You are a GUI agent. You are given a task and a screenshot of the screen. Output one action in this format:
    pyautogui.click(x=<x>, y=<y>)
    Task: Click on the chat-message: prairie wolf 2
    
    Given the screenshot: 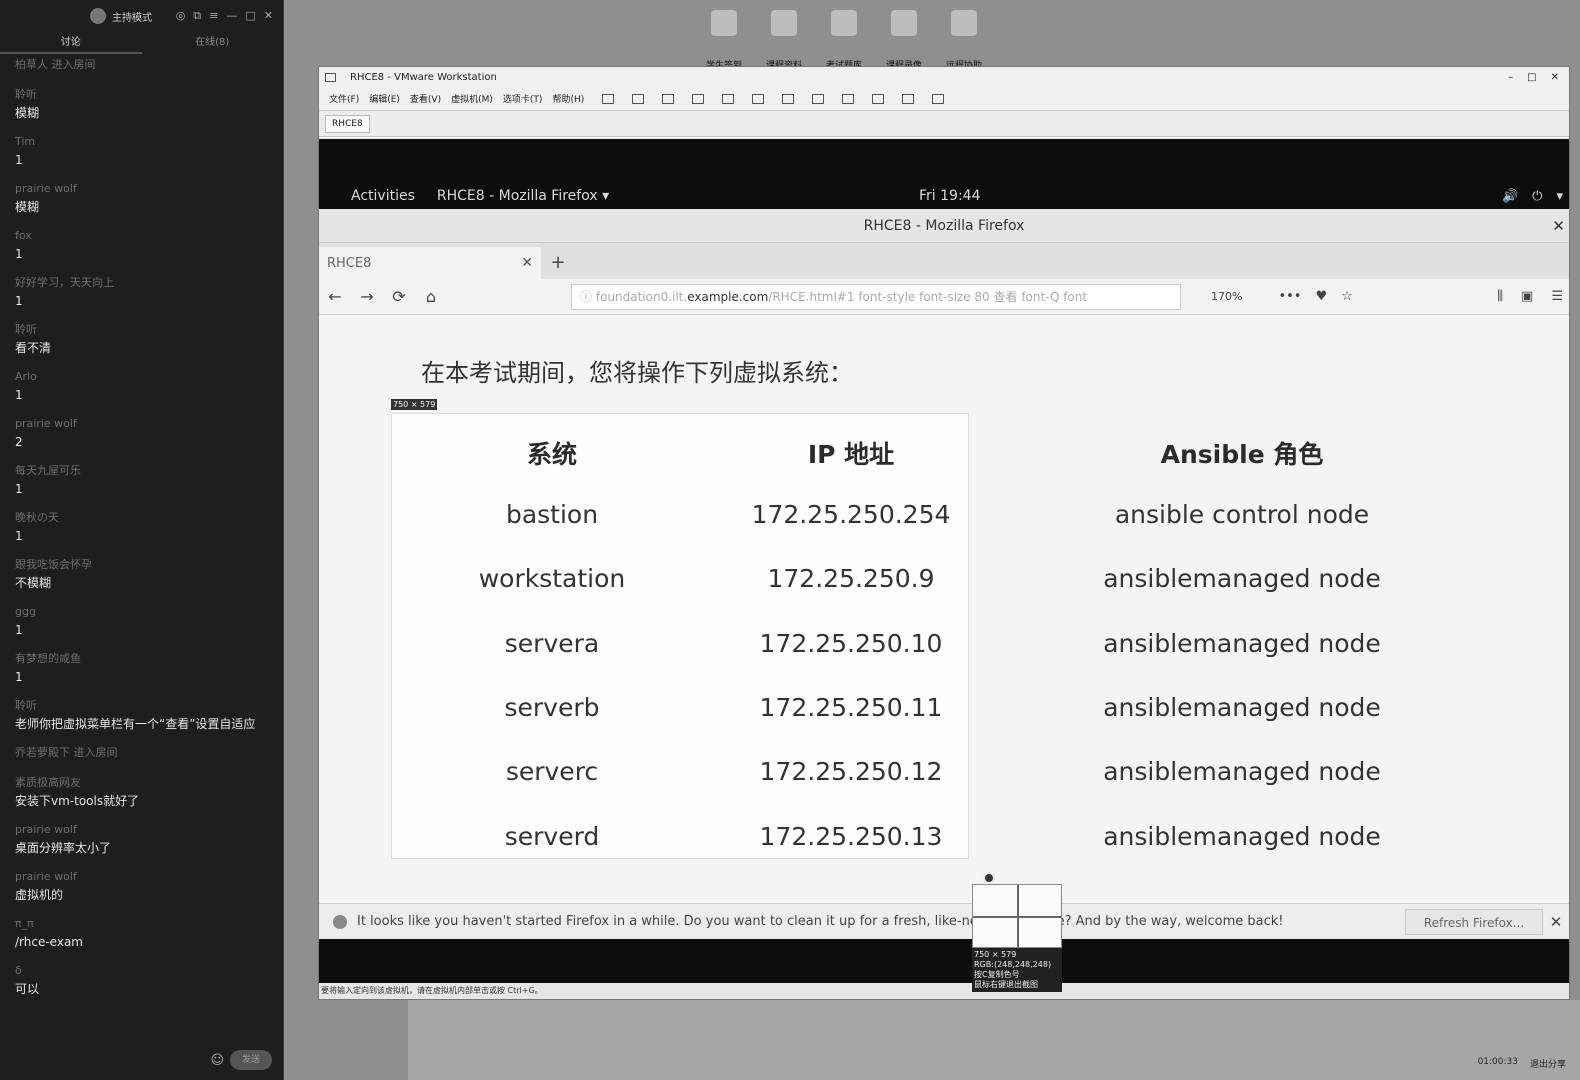 What is the action you would take?
    pyautogui.click(x=141, y=433)
    